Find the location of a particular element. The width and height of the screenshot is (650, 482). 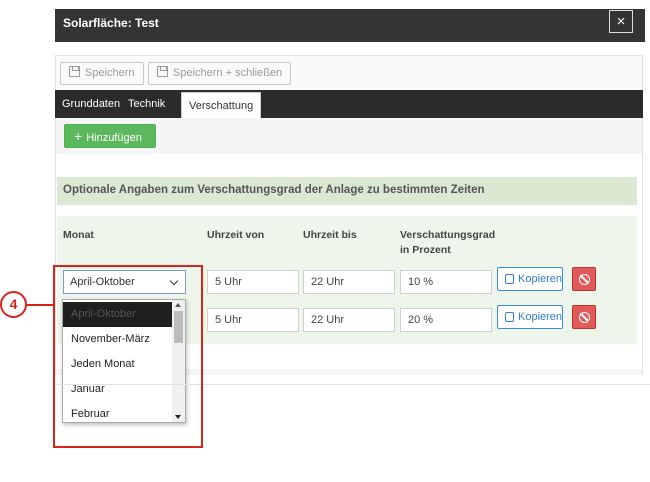

highlight-frame is located at coordinates (128, 356).